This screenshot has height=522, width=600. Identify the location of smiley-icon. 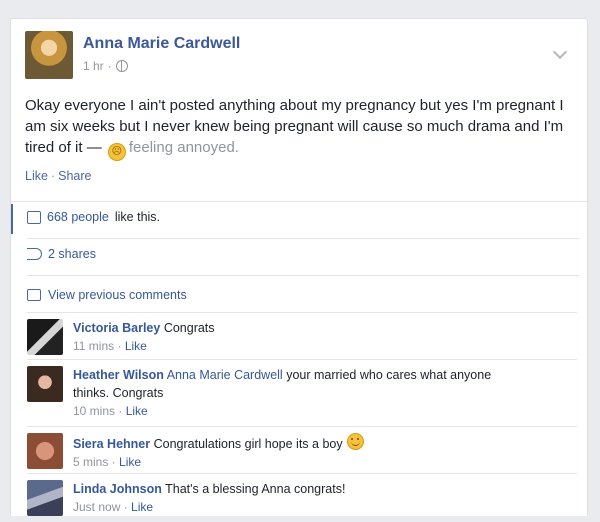
(355, 441).